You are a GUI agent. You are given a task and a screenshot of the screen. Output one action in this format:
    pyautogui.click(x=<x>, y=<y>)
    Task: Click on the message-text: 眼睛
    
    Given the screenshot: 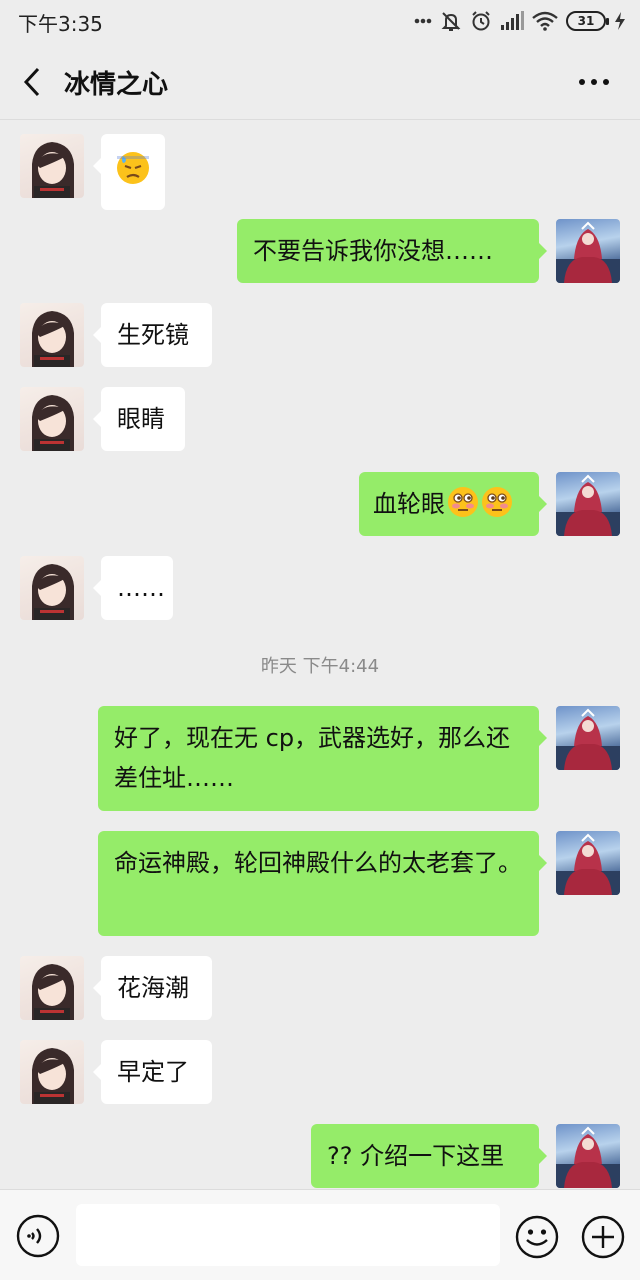 What is the action you would take?
    pyautogui.click(x=141, y=419)
    